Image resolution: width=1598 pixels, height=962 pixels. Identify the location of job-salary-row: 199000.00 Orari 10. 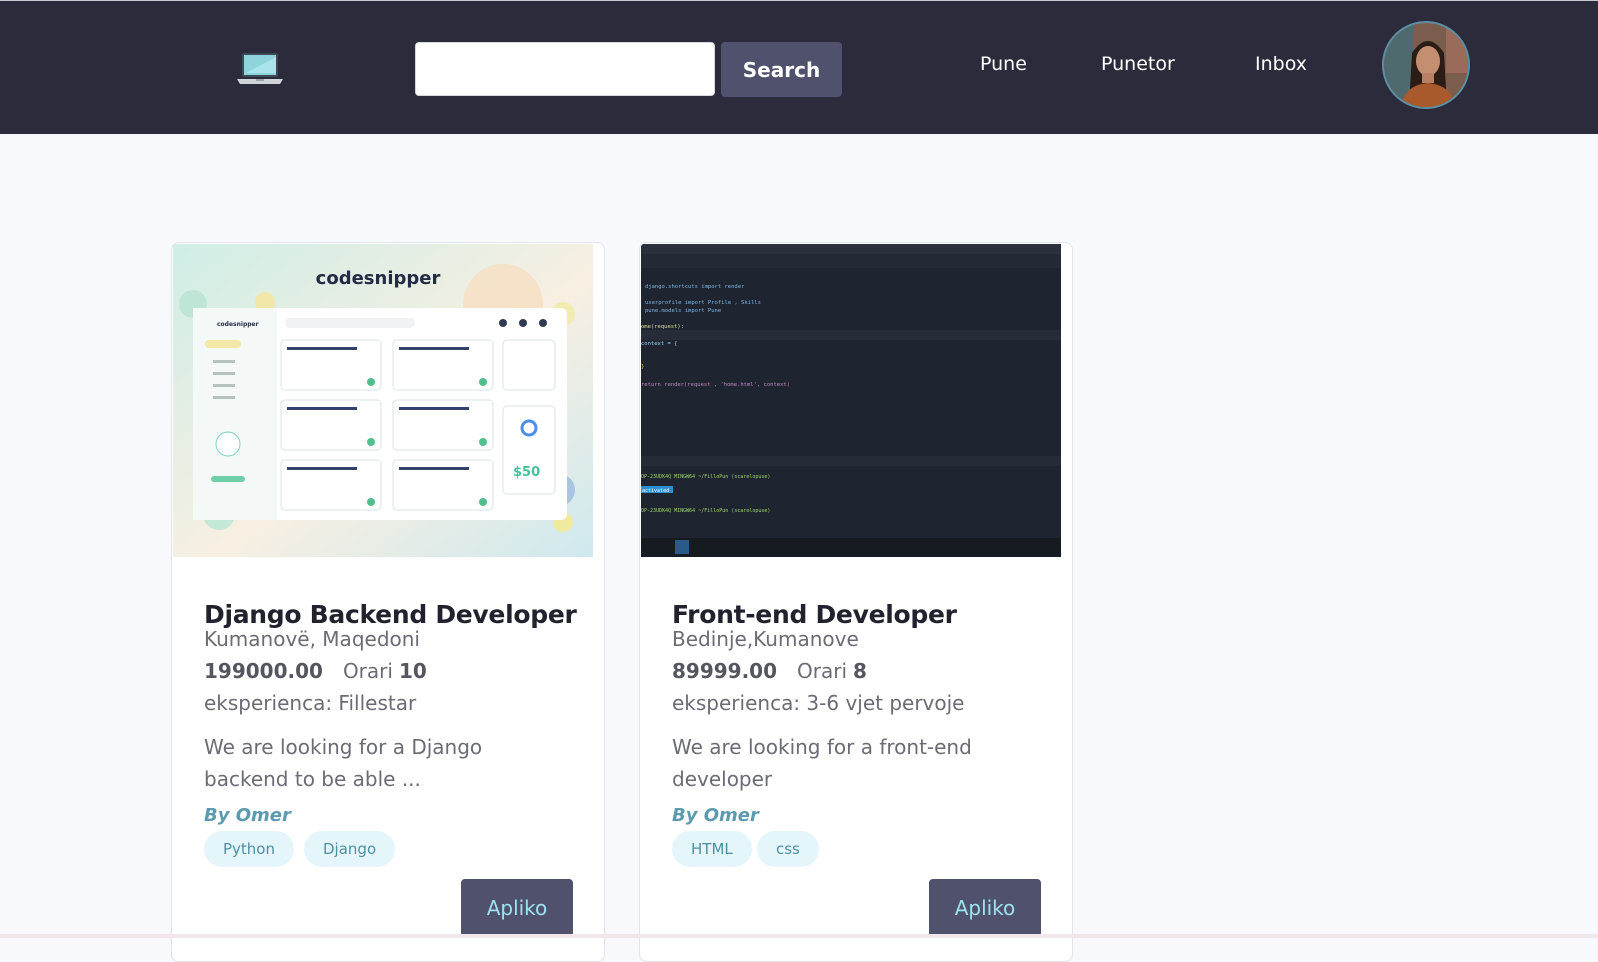
(315, 671).